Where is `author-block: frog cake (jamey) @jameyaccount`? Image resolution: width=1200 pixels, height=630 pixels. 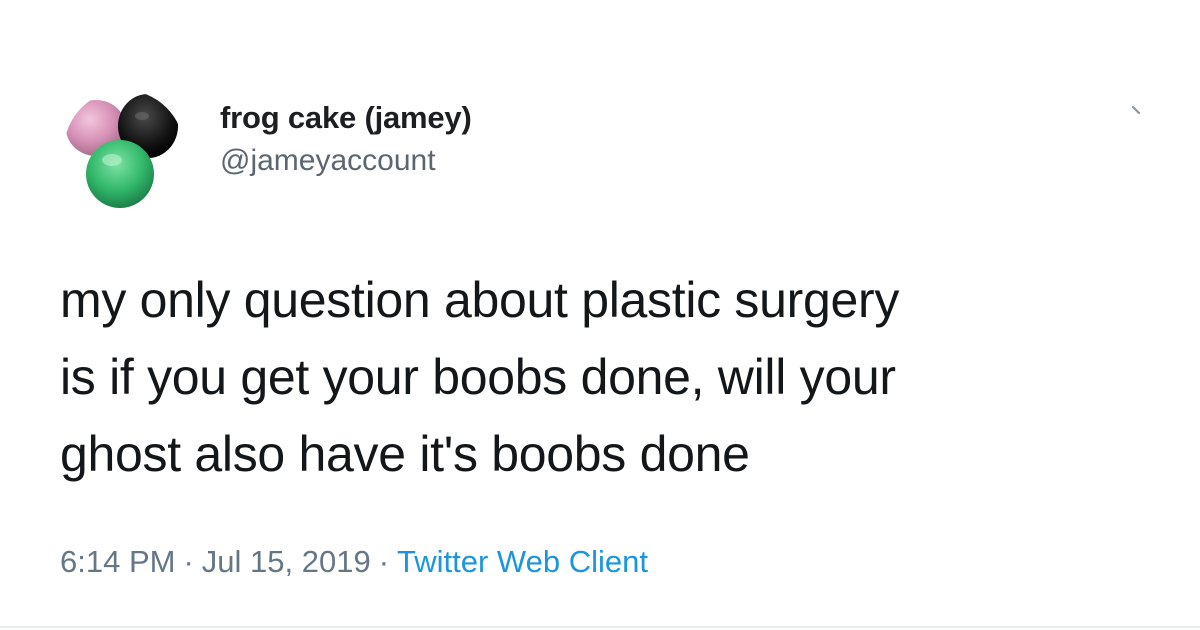 author-block: frog cake (jamey) @jameyaccount is located at coordinates (346, 140).